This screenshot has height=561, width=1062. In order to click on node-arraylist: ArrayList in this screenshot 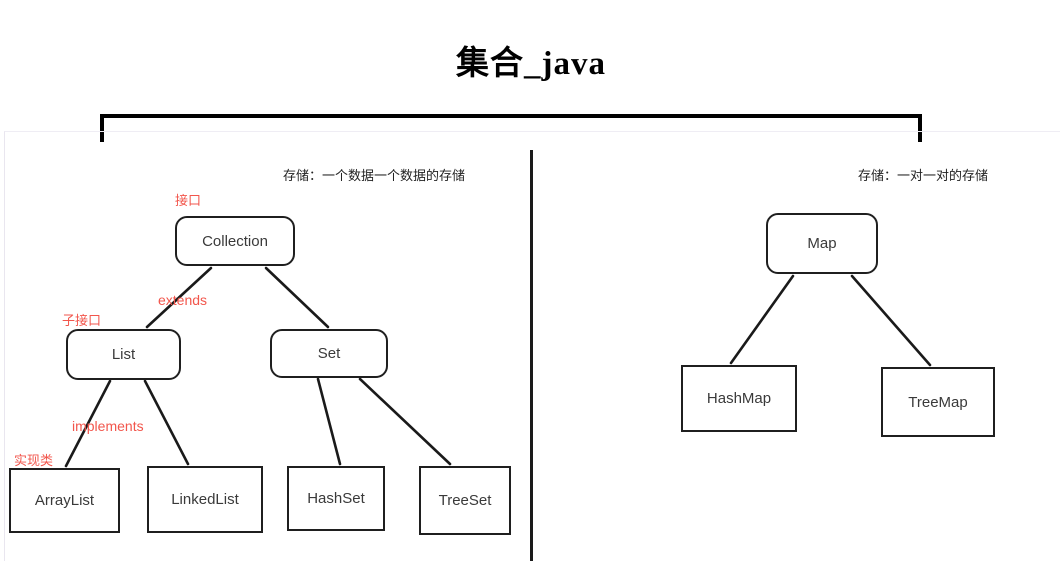, I will do `click(64, 500)`.